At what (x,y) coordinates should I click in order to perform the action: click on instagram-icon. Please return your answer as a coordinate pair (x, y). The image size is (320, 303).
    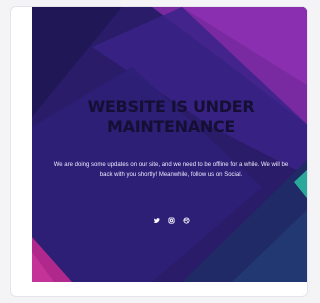
    Looking at the image, I should click on (171, 220).